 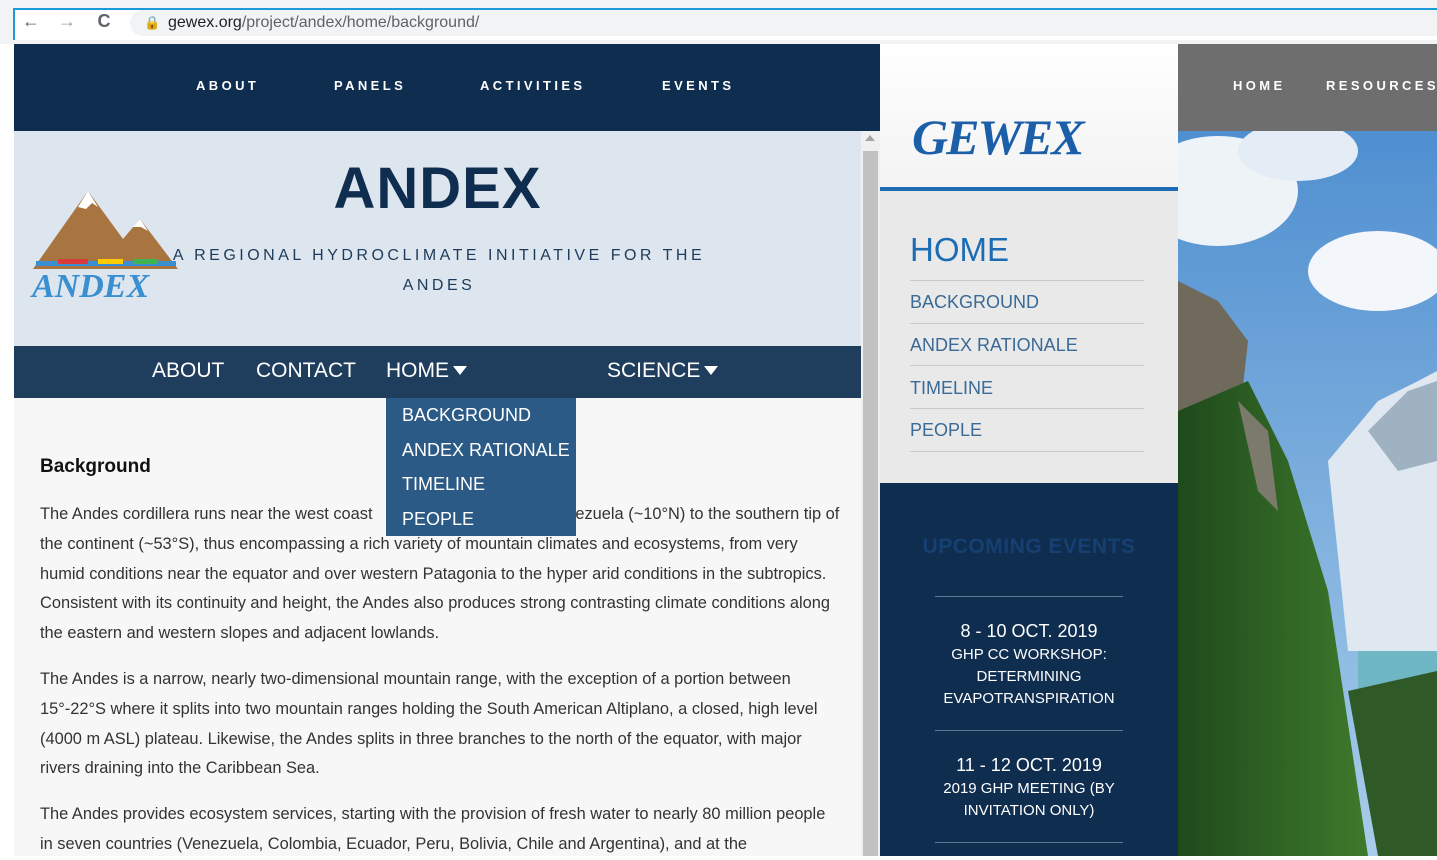 I want to click on dropdown-item-timeline: TIMELINE, so click(x=443, y=484).